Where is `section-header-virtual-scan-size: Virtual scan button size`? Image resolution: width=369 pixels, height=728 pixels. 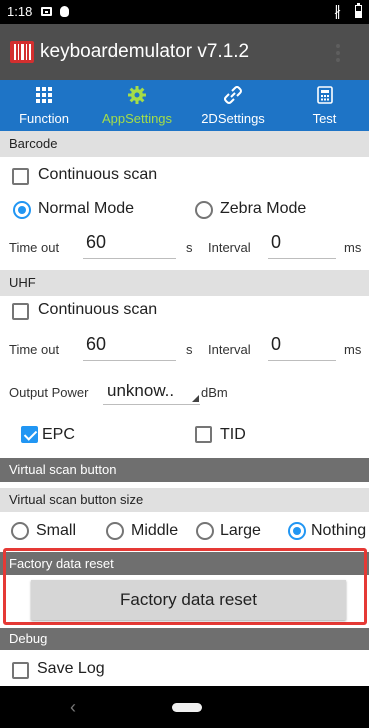
section-header-virtual-scan-size: Virtual scan button size is located at coordinates (184, 500).